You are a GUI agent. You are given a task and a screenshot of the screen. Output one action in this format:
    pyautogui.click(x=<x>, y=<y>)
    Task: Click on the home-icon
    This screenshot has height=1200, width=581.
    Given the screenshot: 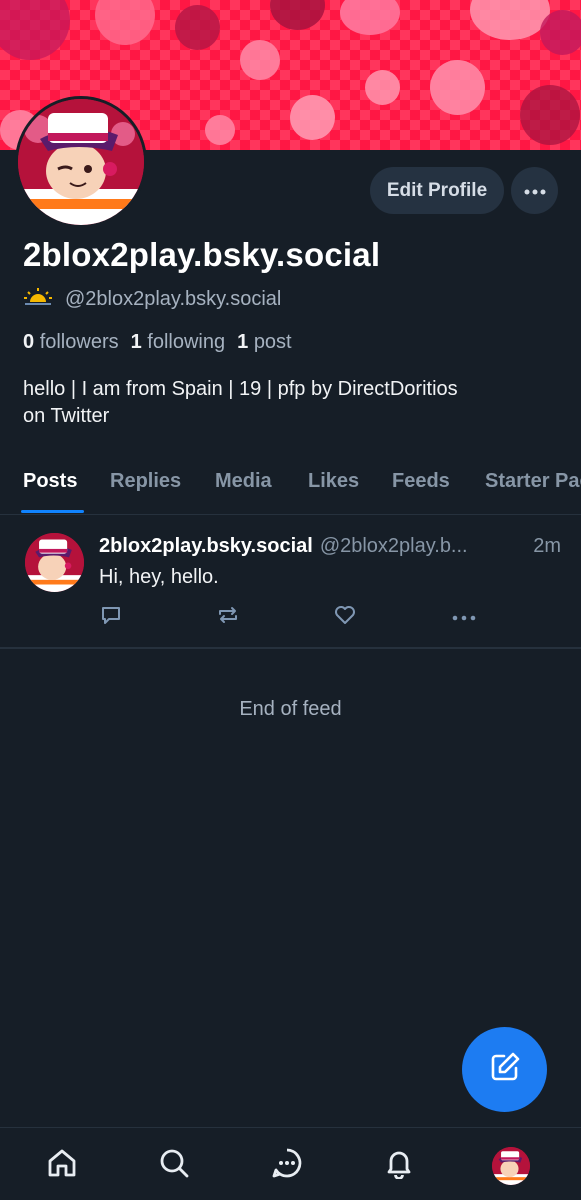 What is the action you would take?
    pyautogui.click(x=62, y=1165)
    